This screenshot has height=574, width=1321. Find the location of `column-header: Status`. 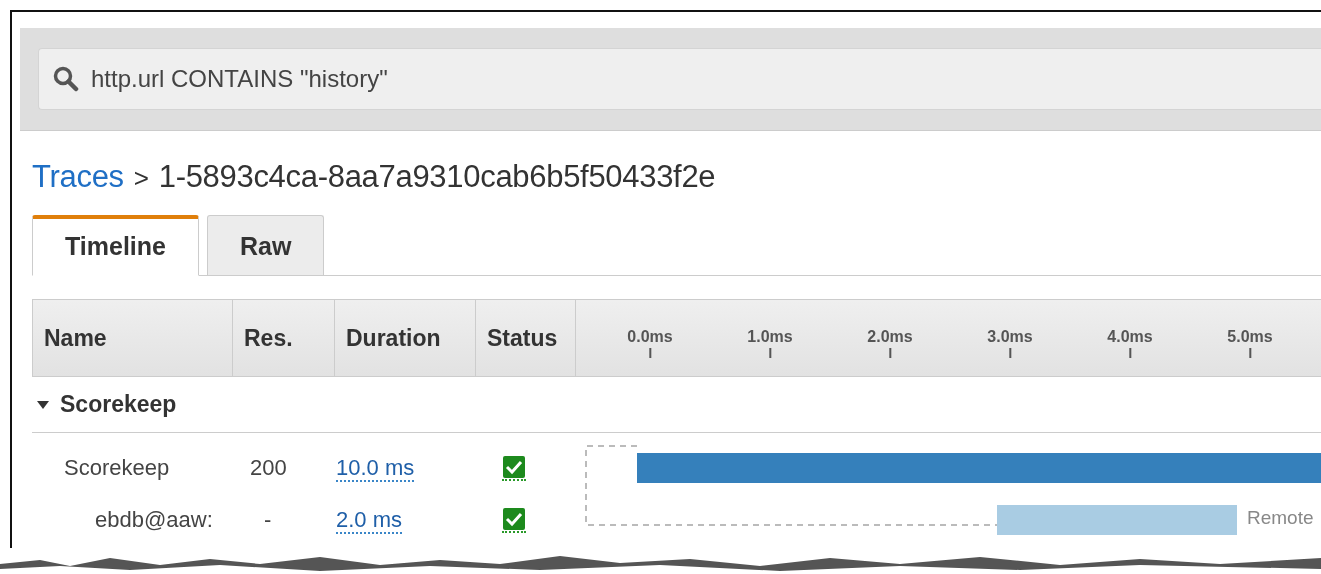

column-header: Status is located at coordinates (526, 338).